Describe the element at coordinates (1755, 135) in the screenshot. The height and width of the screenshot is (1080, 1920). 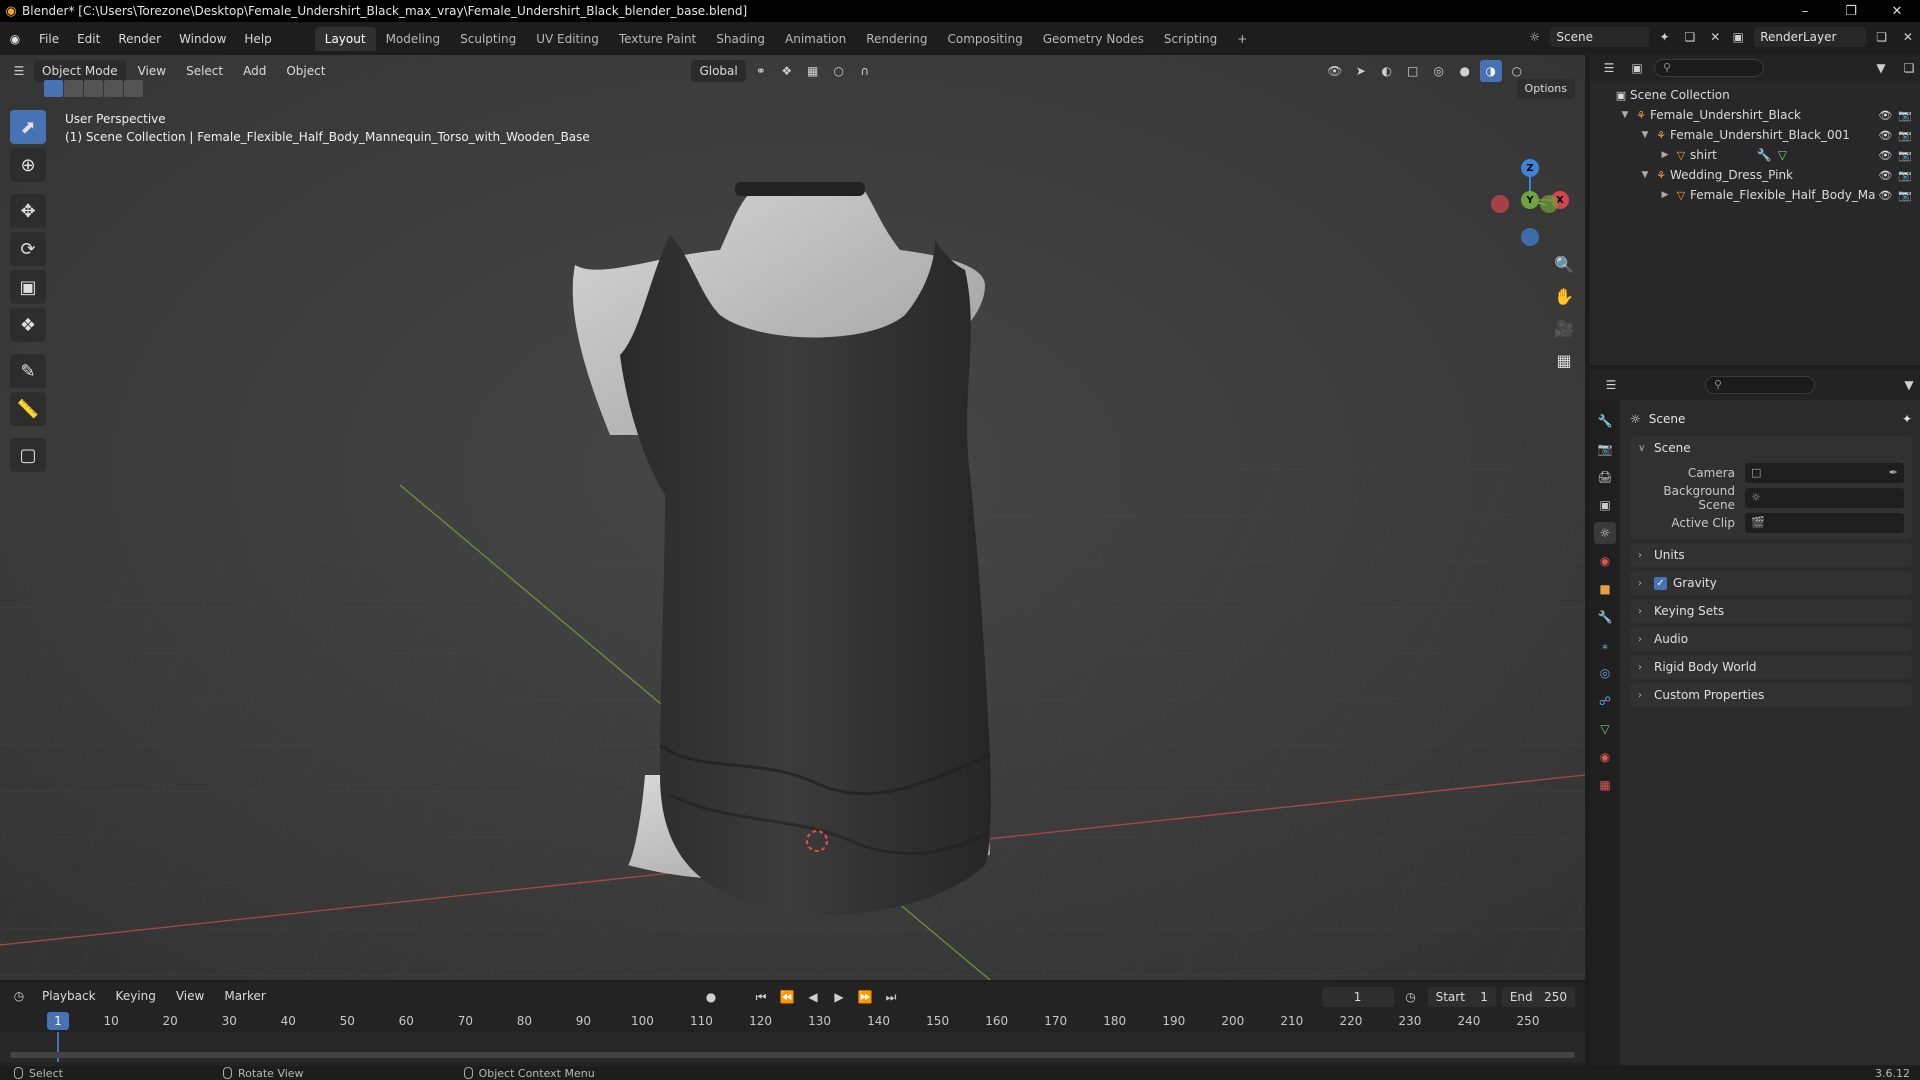
I see `outliner-item-female-undershirt-black-001: ▼ ⚘ Female_Undershirt_Black_001 👁 📷` at that location.